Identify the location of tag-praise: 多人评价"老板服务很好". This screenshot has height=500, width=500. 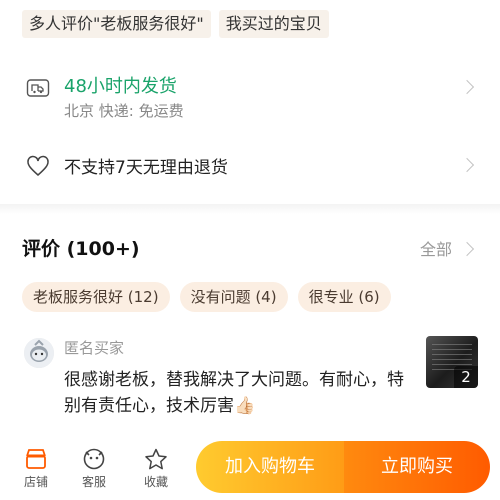
(116, 24).